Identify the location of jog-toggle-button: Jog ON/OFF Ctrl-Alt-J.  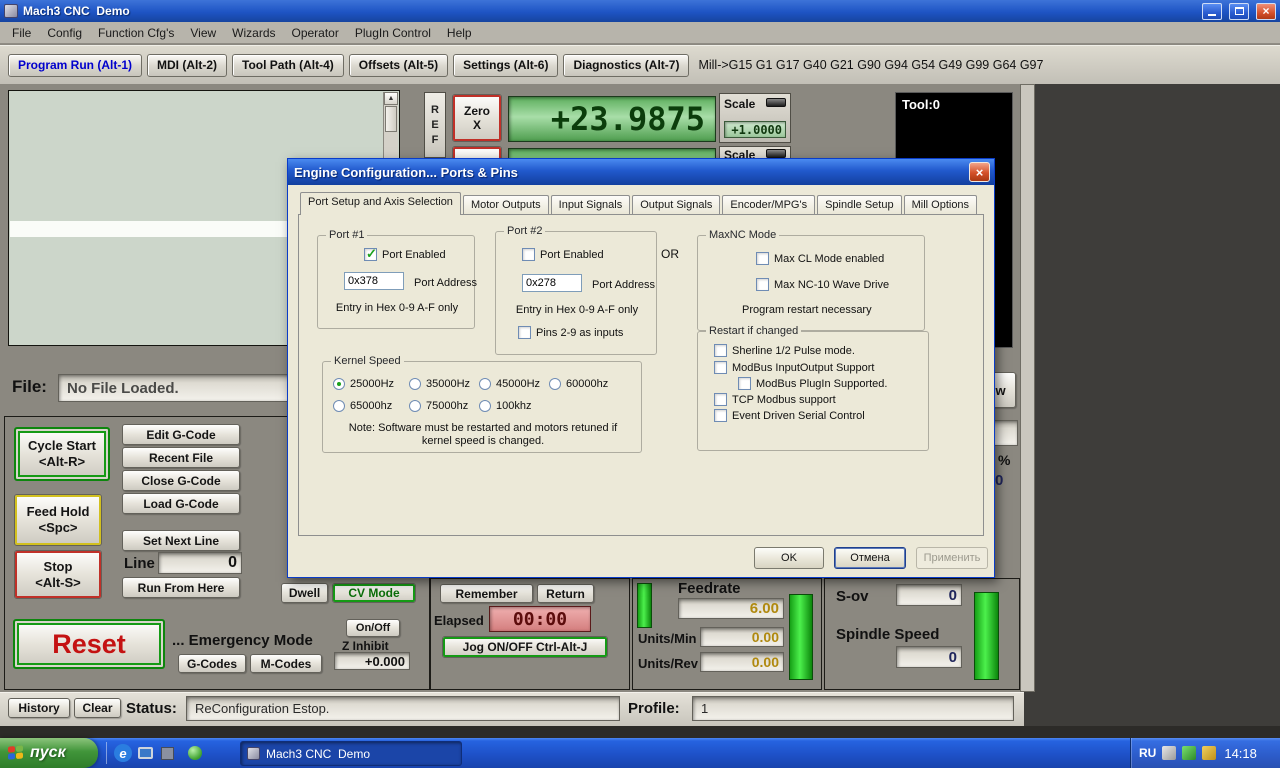
(525, 647).